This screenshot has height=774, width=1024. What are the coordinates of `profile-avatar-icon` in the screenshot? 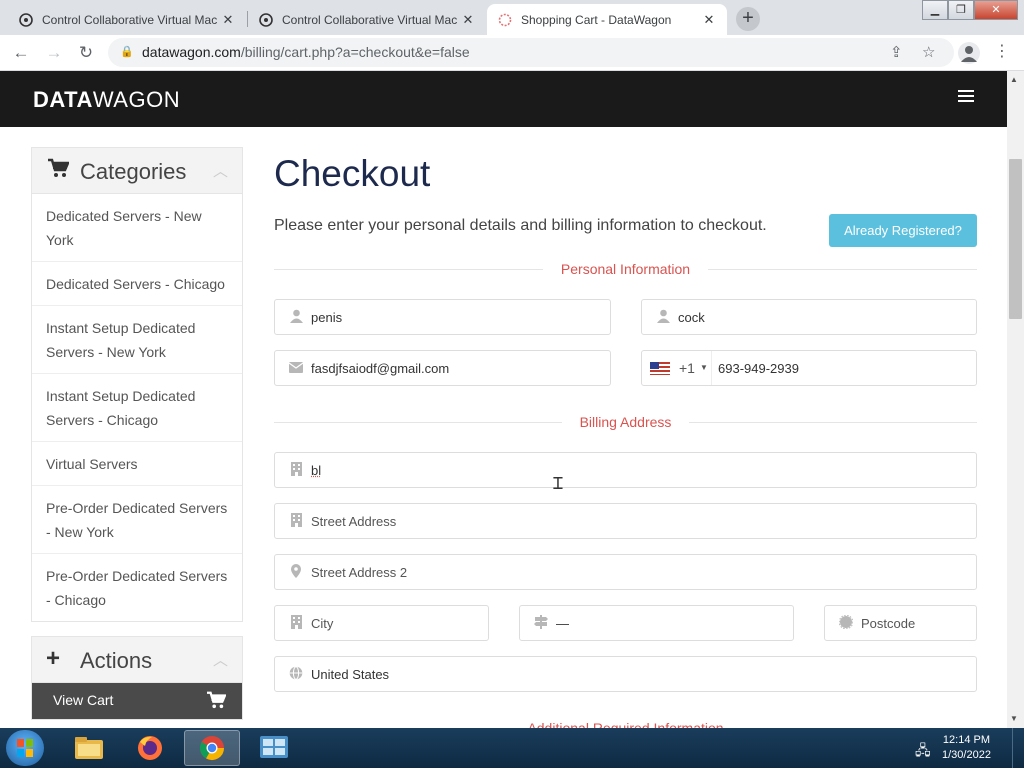 It's located at (969, 53).